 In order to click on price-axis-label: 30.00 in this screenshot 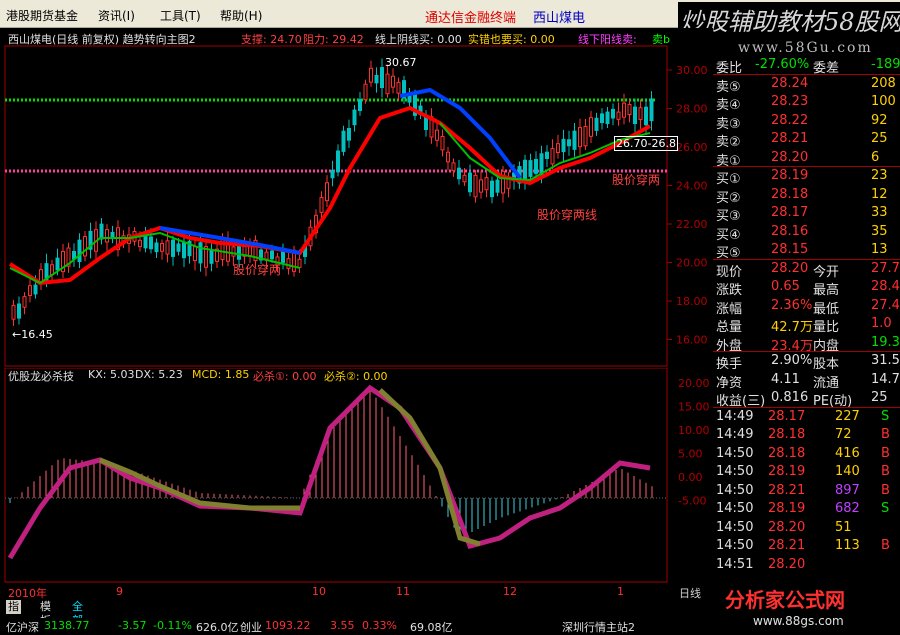, I will do `click(692, 70)`.